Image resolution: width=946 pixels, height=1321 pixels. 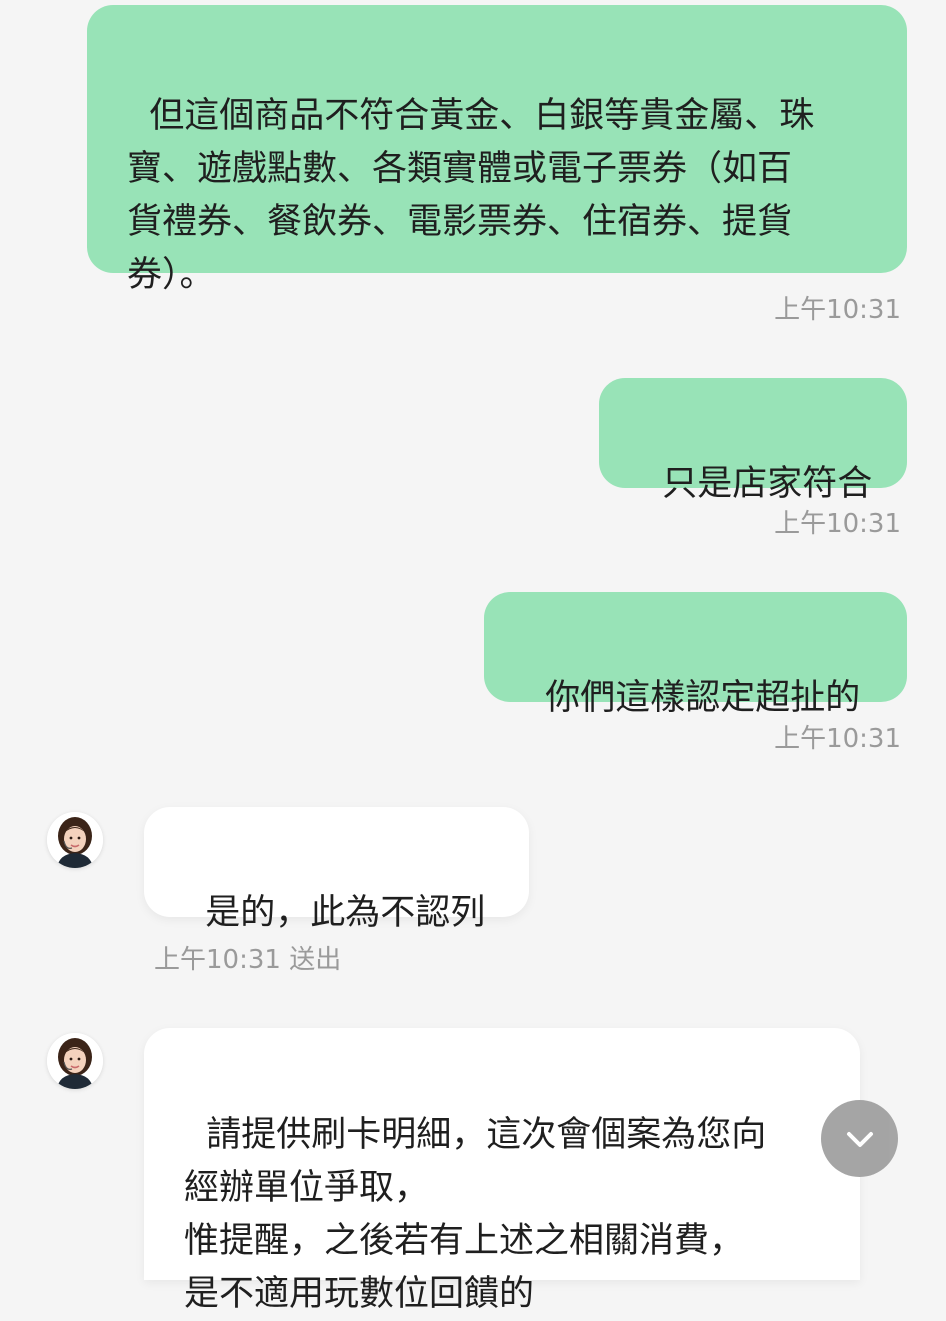 I want to click on message-timestamp: 上午10:31 送出, so click(x=248, y=960).